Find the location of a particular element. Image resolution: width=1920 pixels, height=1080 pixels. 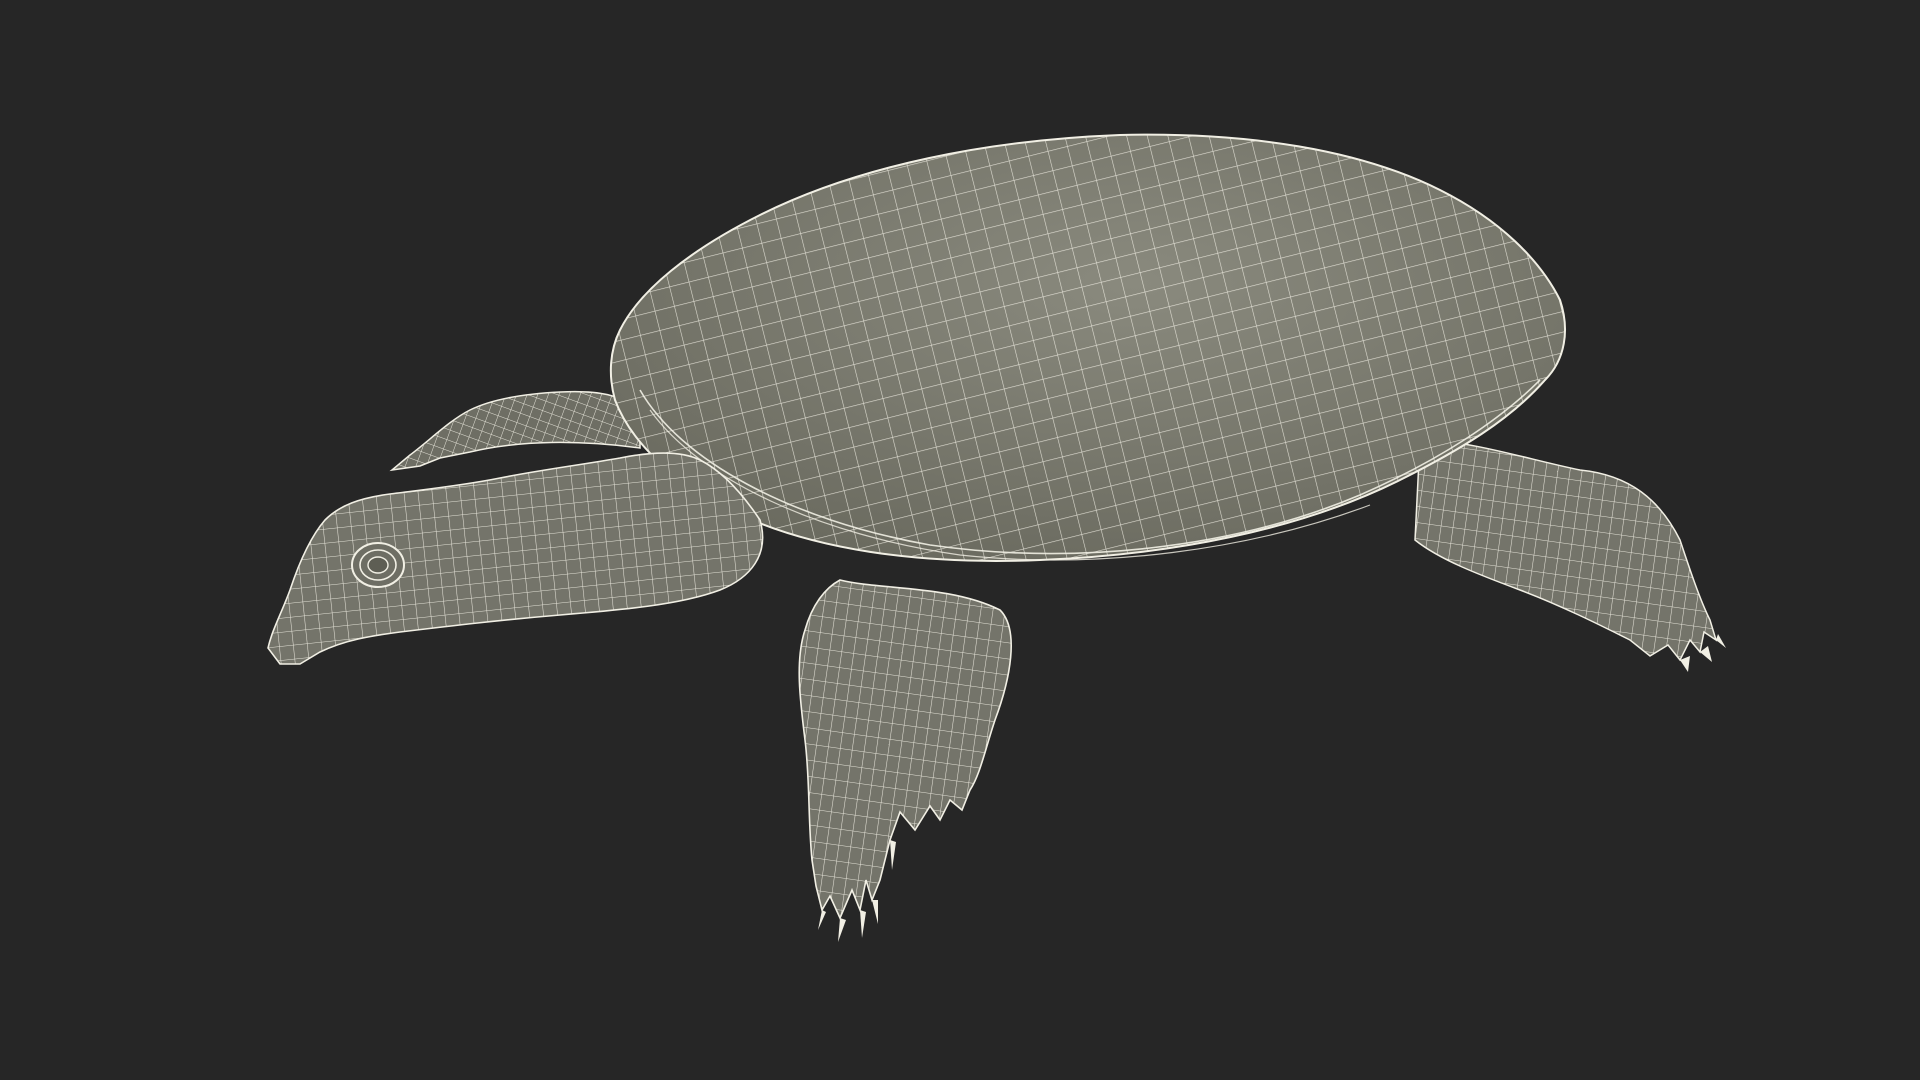

turtle-eye is located at coordinates (378, 565).